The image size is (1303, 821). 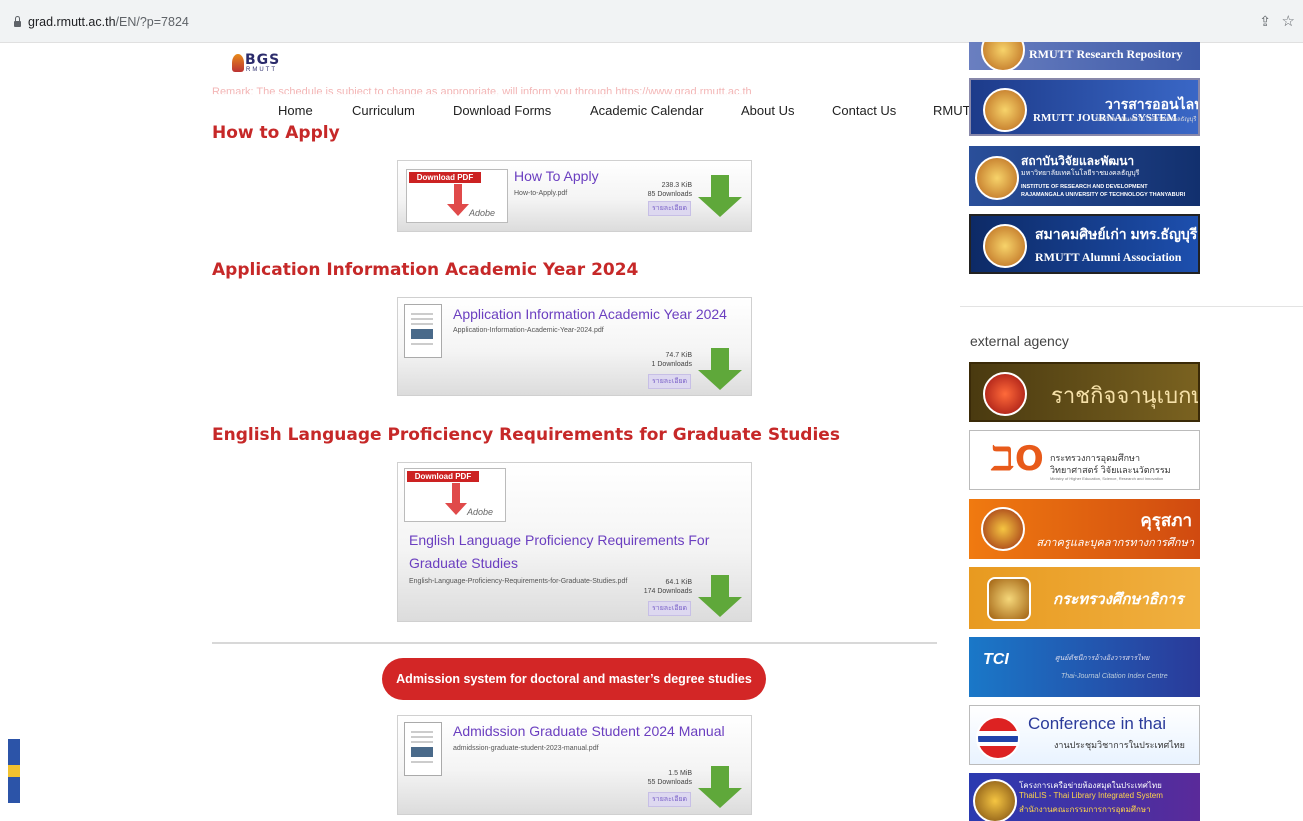 I want to click on left-edge-widget, so click(x=14, y=771).